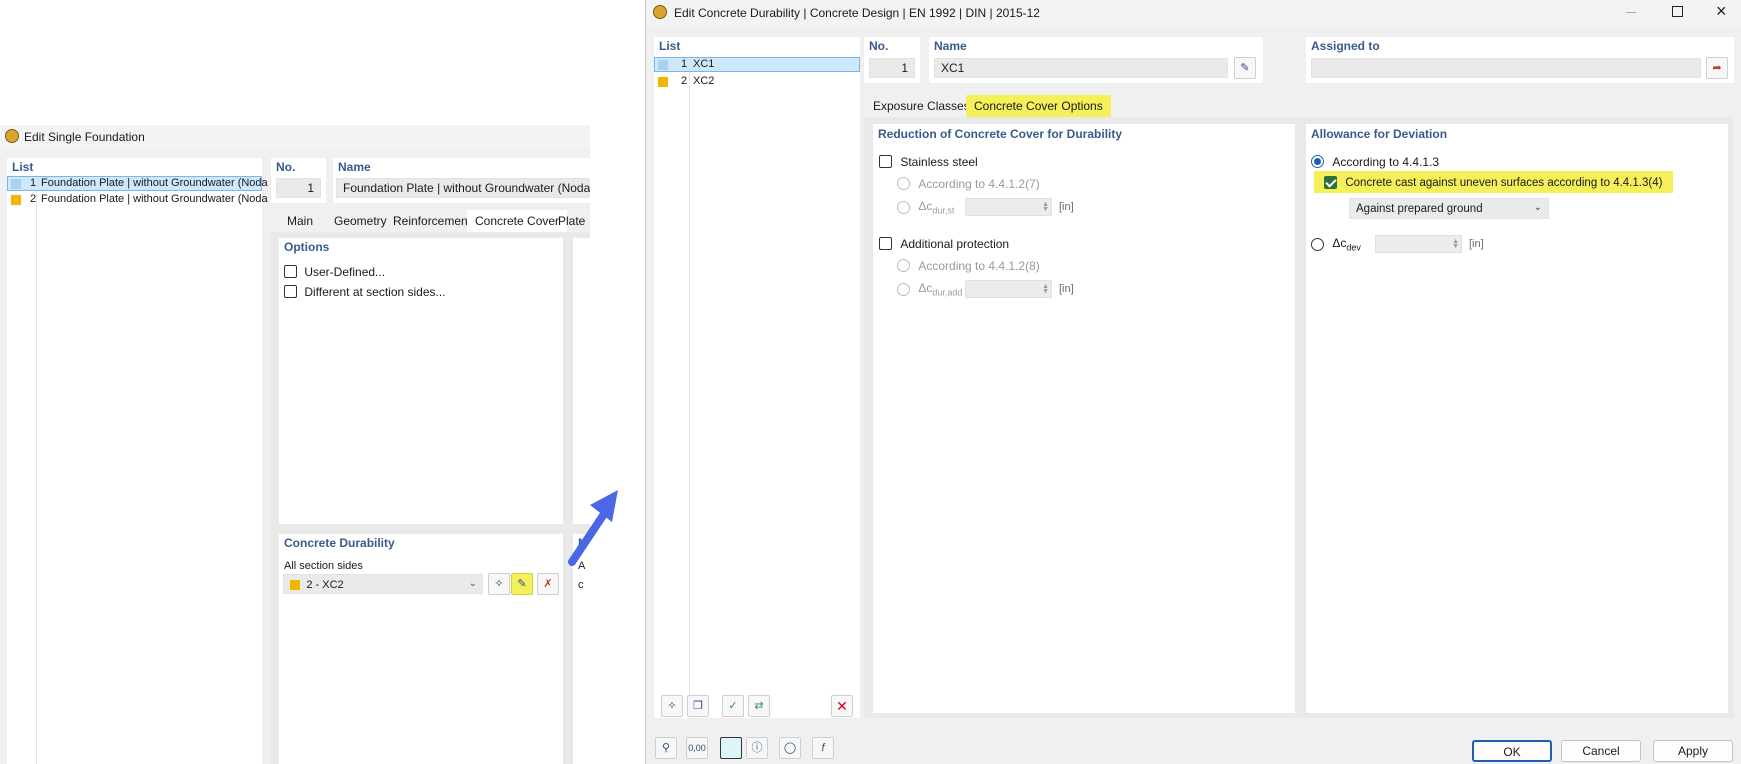  I want to click on additional-delta-radio, so click(903, 289).